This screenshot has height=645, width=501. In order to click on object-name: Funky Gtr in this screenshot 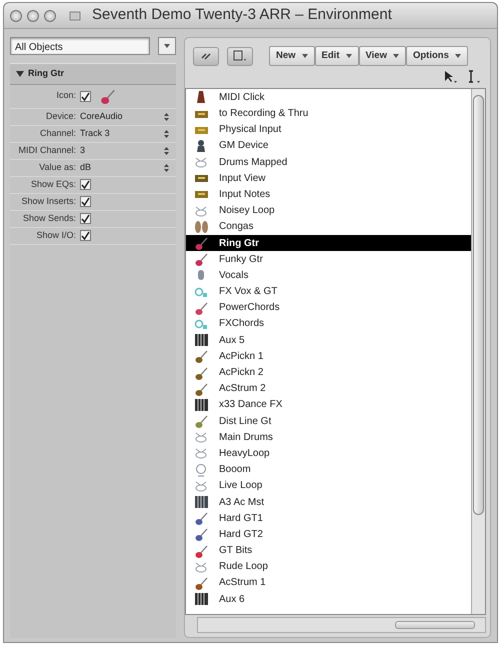, I will do `click(241, 259)`.